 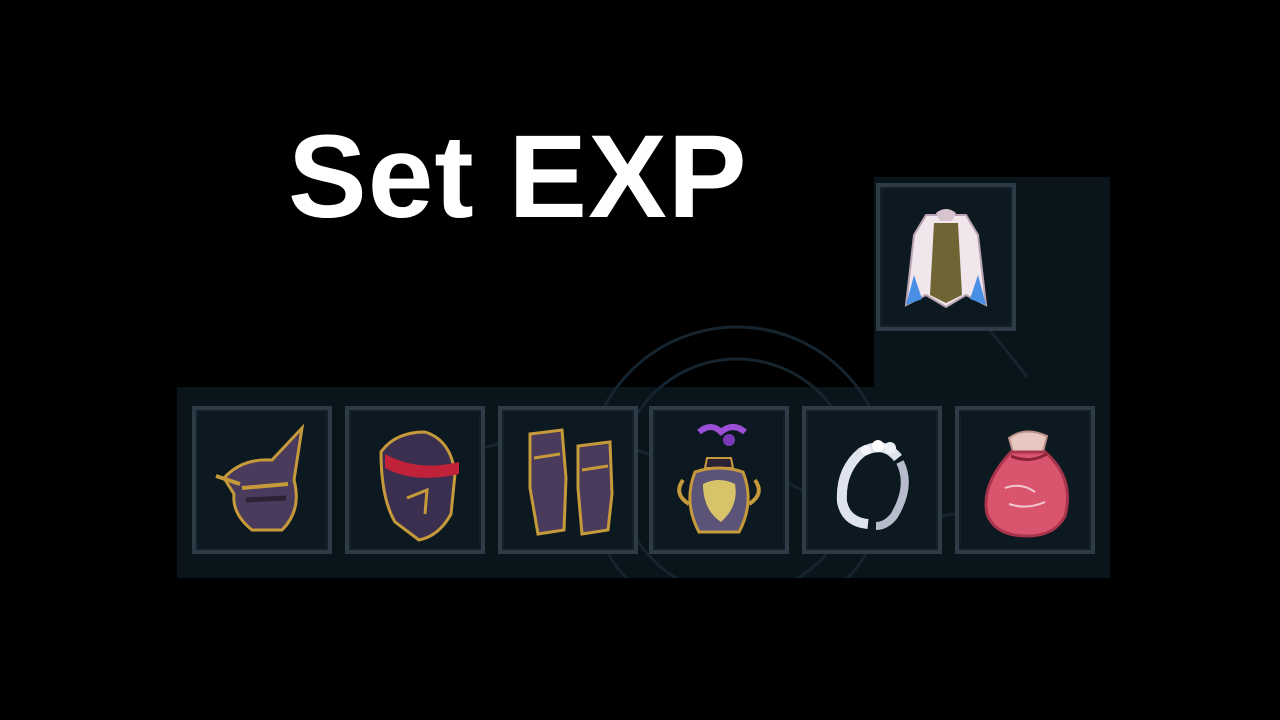 I want to click on chest-armor-icon, so click(x=419, y=486).